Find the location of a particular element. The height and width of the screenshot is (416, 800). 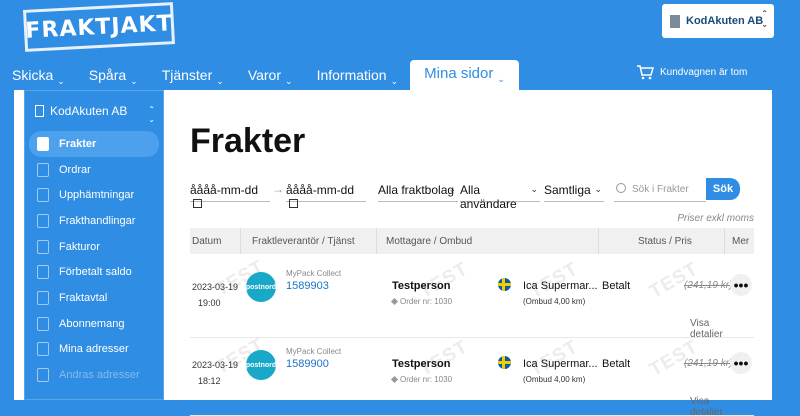

column-more: Mer is located at coordinates (741, 241).